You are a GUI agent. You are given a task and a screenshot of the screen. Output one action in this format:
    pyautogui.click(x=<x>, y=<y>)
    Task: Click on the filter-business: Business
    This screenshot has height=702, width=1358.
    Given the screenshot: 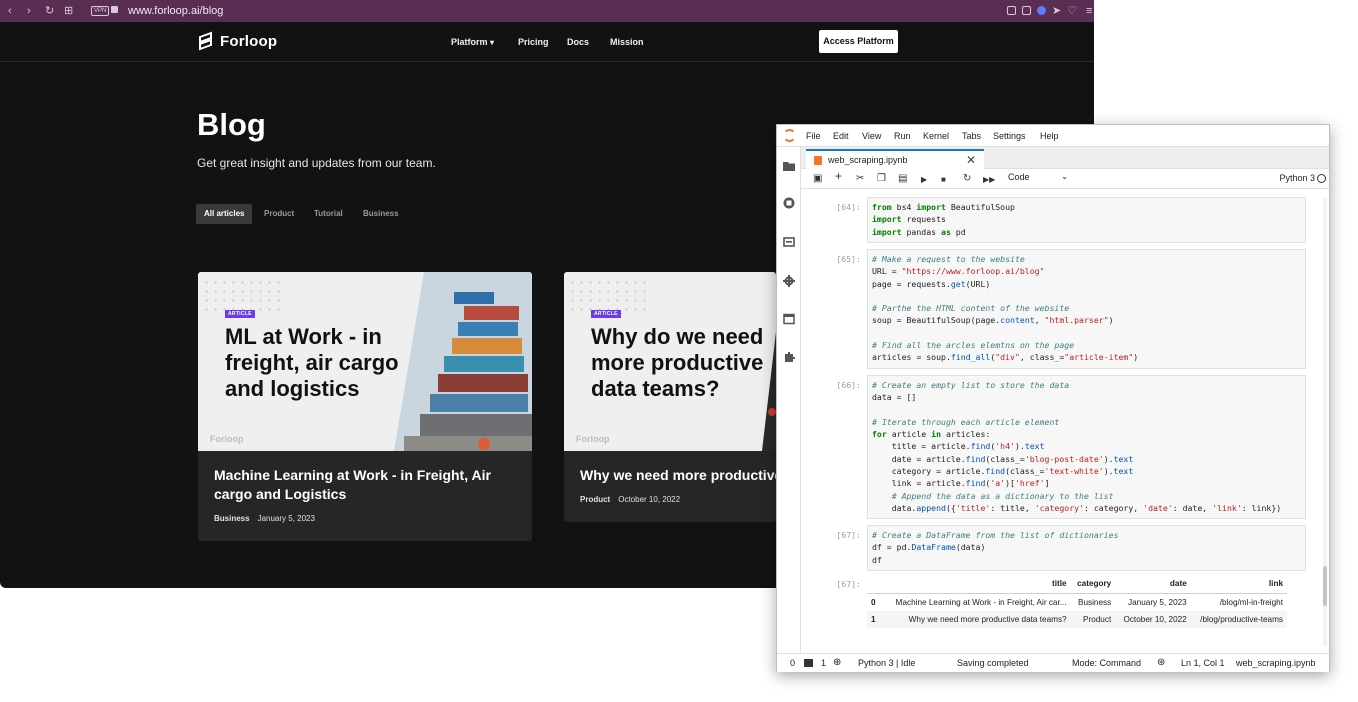 What is the action you would take?
    pyautogui.click(x=381, y=214)
    